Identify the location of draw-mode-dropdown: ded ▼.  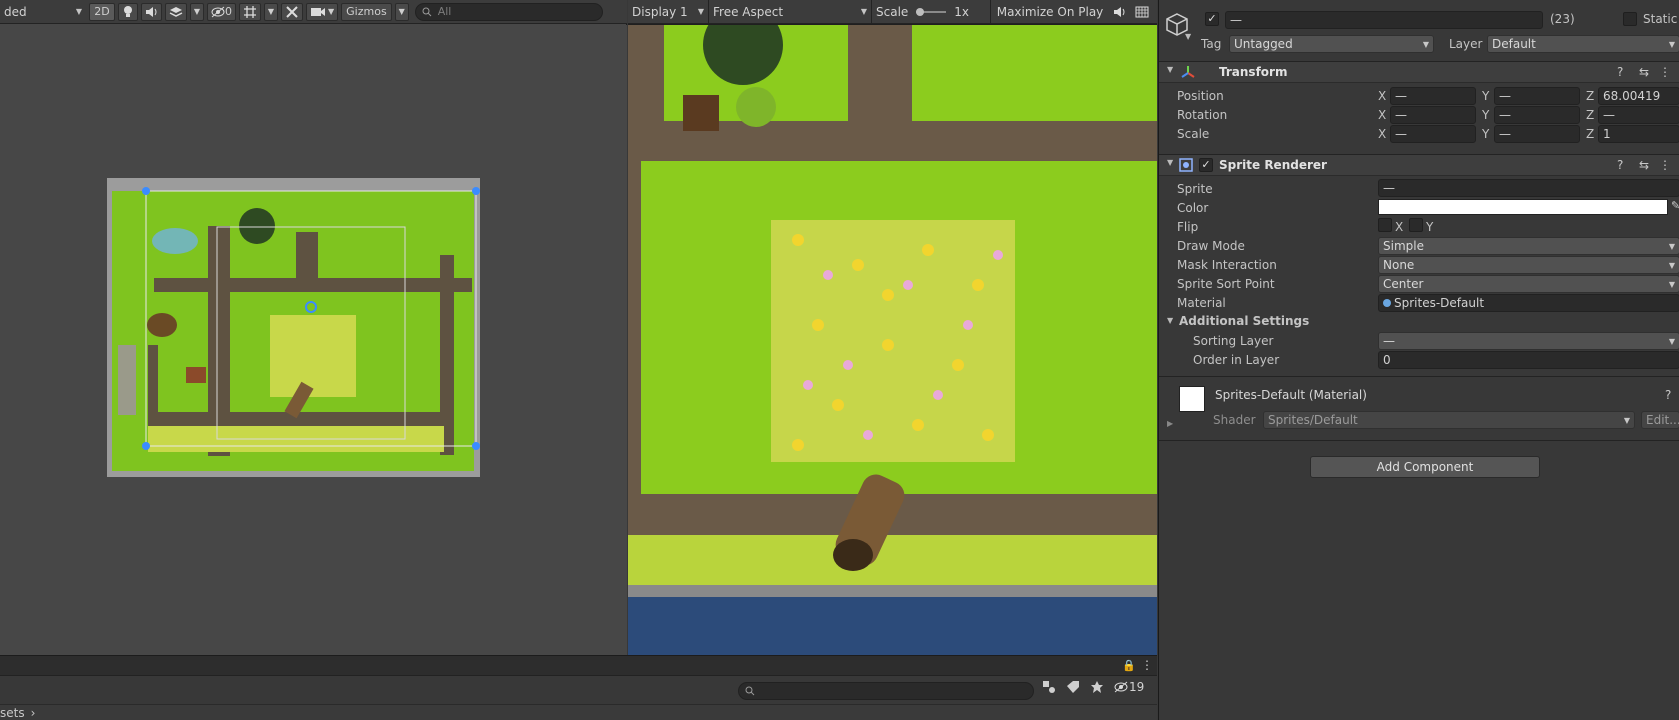
(43, 12).